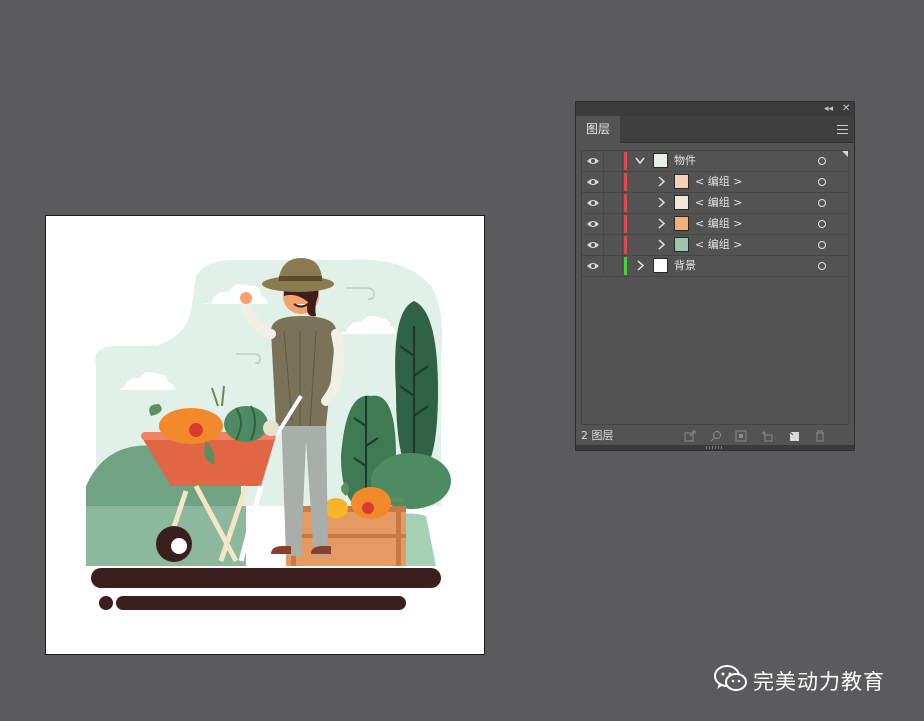  Describe the element at coordinates (715, 266) in the screenshot. I see `layer-row-background: 背景` at that location.